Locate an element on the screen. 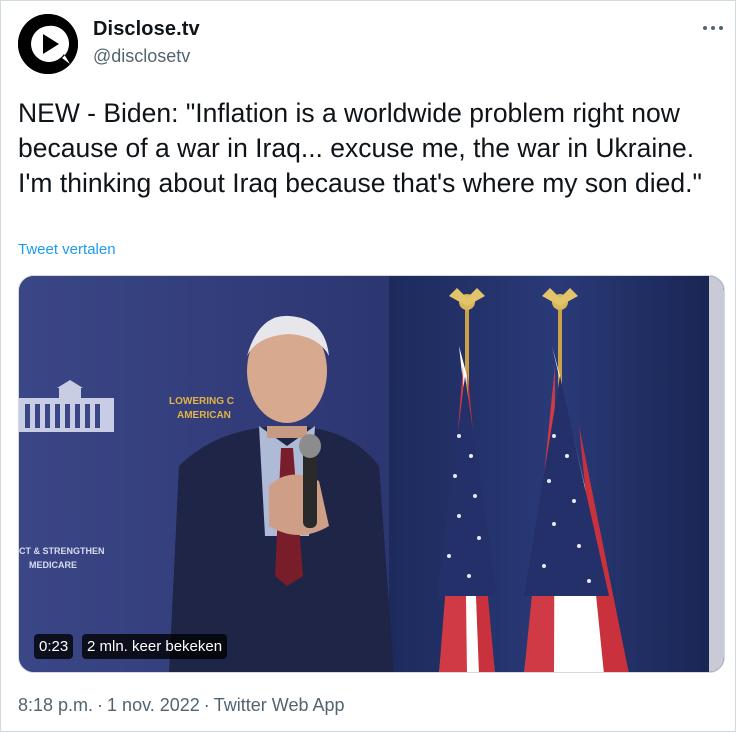 This screenshot has height=732, width=736. video-duration-badge: 0:23 is located at coordinates (54, 646).